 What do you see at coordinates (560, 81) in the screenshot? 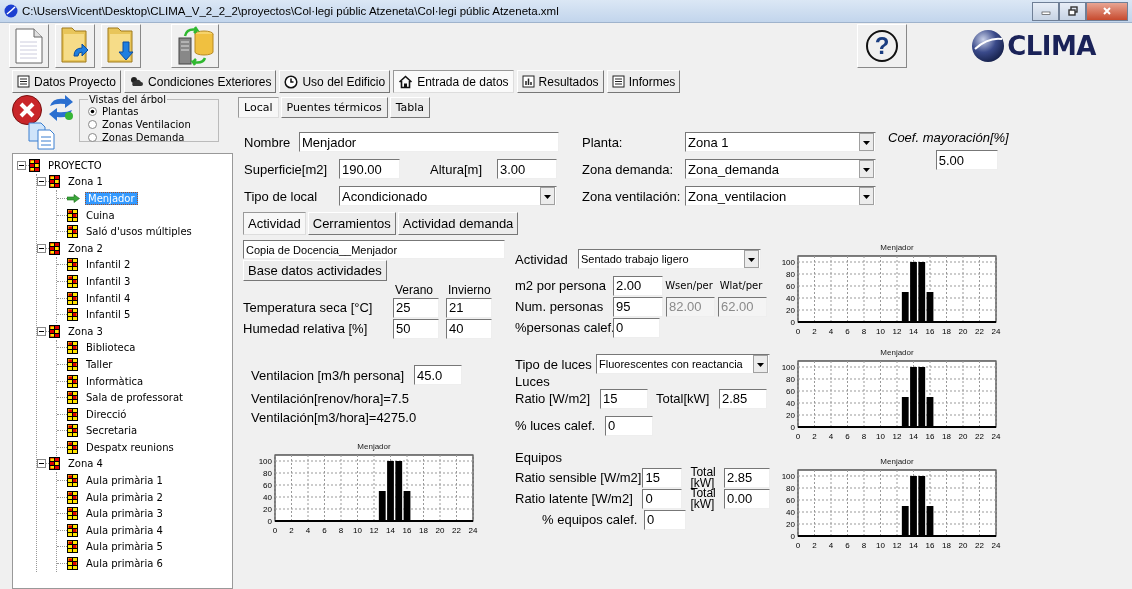
I see `tab: Resultados` at bounding box center [560, 81].